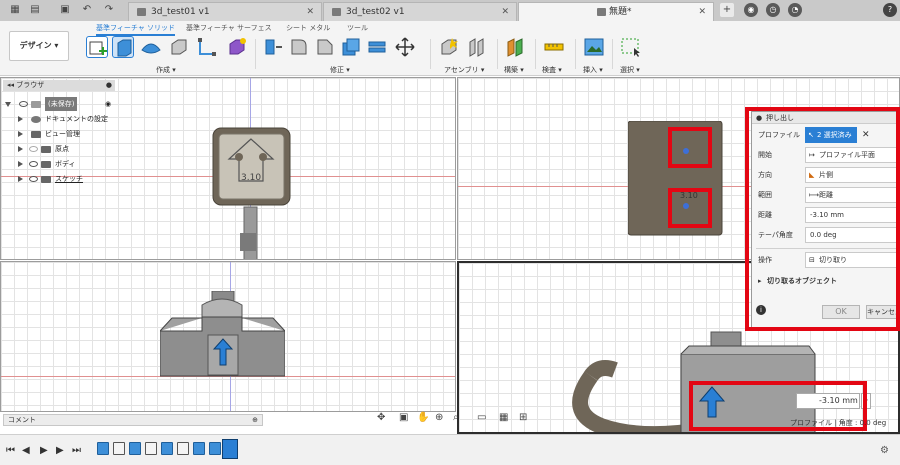 This screenshot has height=465, width=900. What do you see at coordinates (133, 420) in the screenshot?
I see `comments-panel: コメント ⊕` at bounding box center [133, 420].